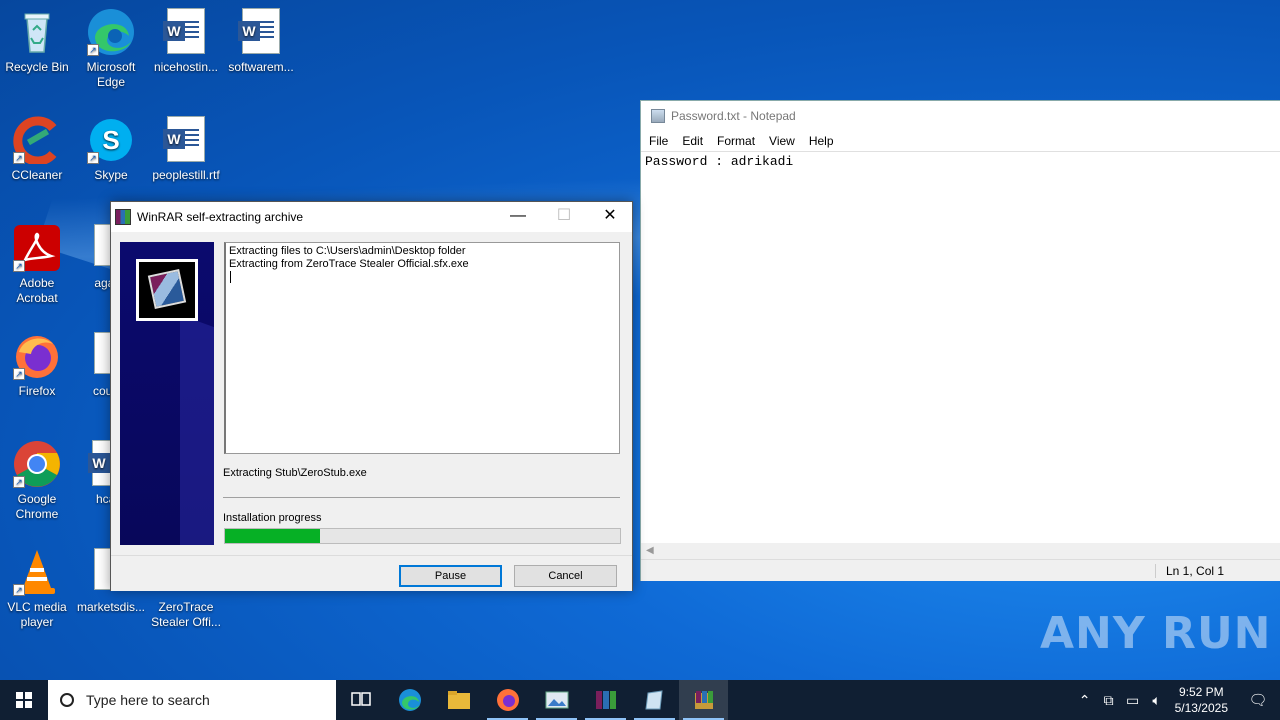 This screenshot has height=720, width=1280. I want to click on desktop-icon-label: VLC media player, so click(37, 614).